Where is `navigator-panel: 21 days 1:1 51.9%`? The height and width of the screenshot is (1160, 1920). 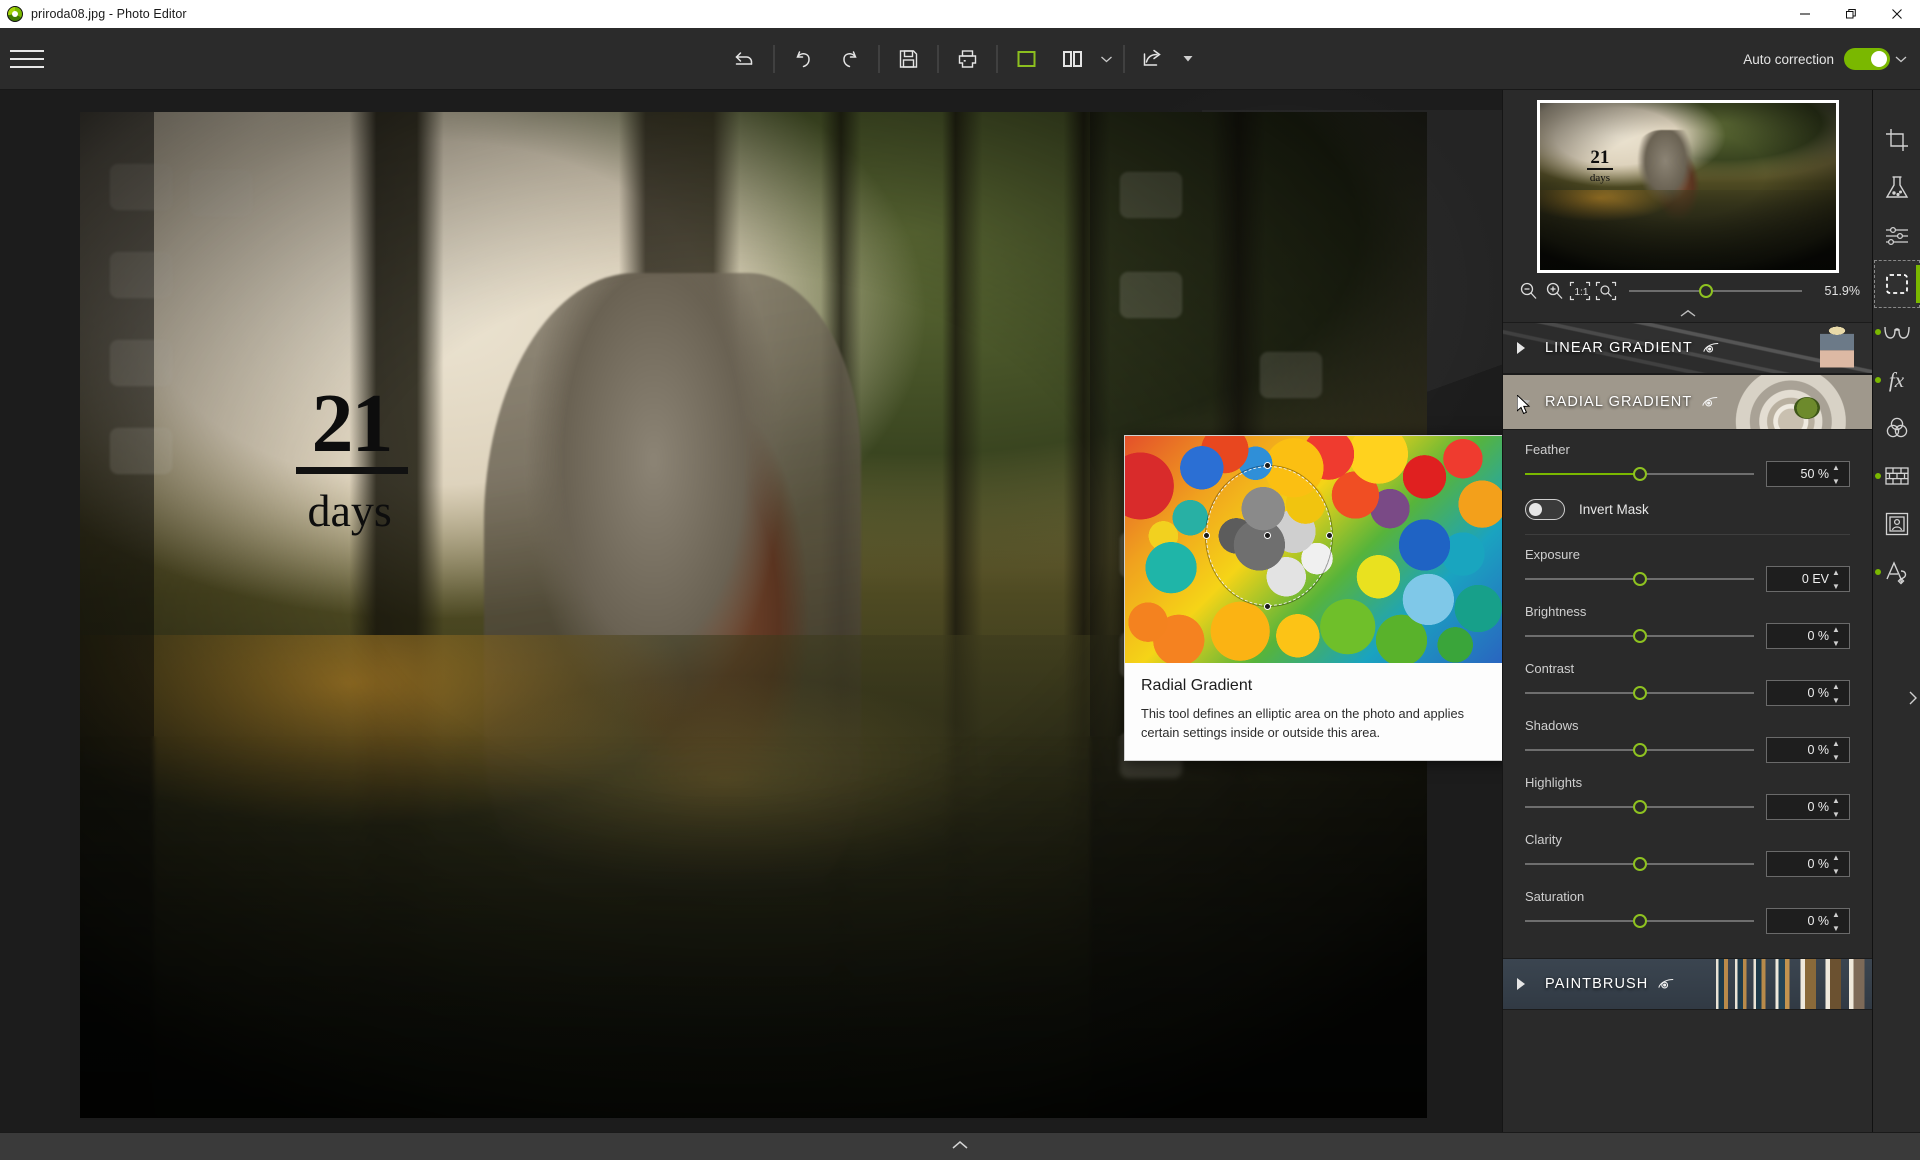 navigator-panel: 21 days 1:1 51.9% is located at coordinates (1687, 206).